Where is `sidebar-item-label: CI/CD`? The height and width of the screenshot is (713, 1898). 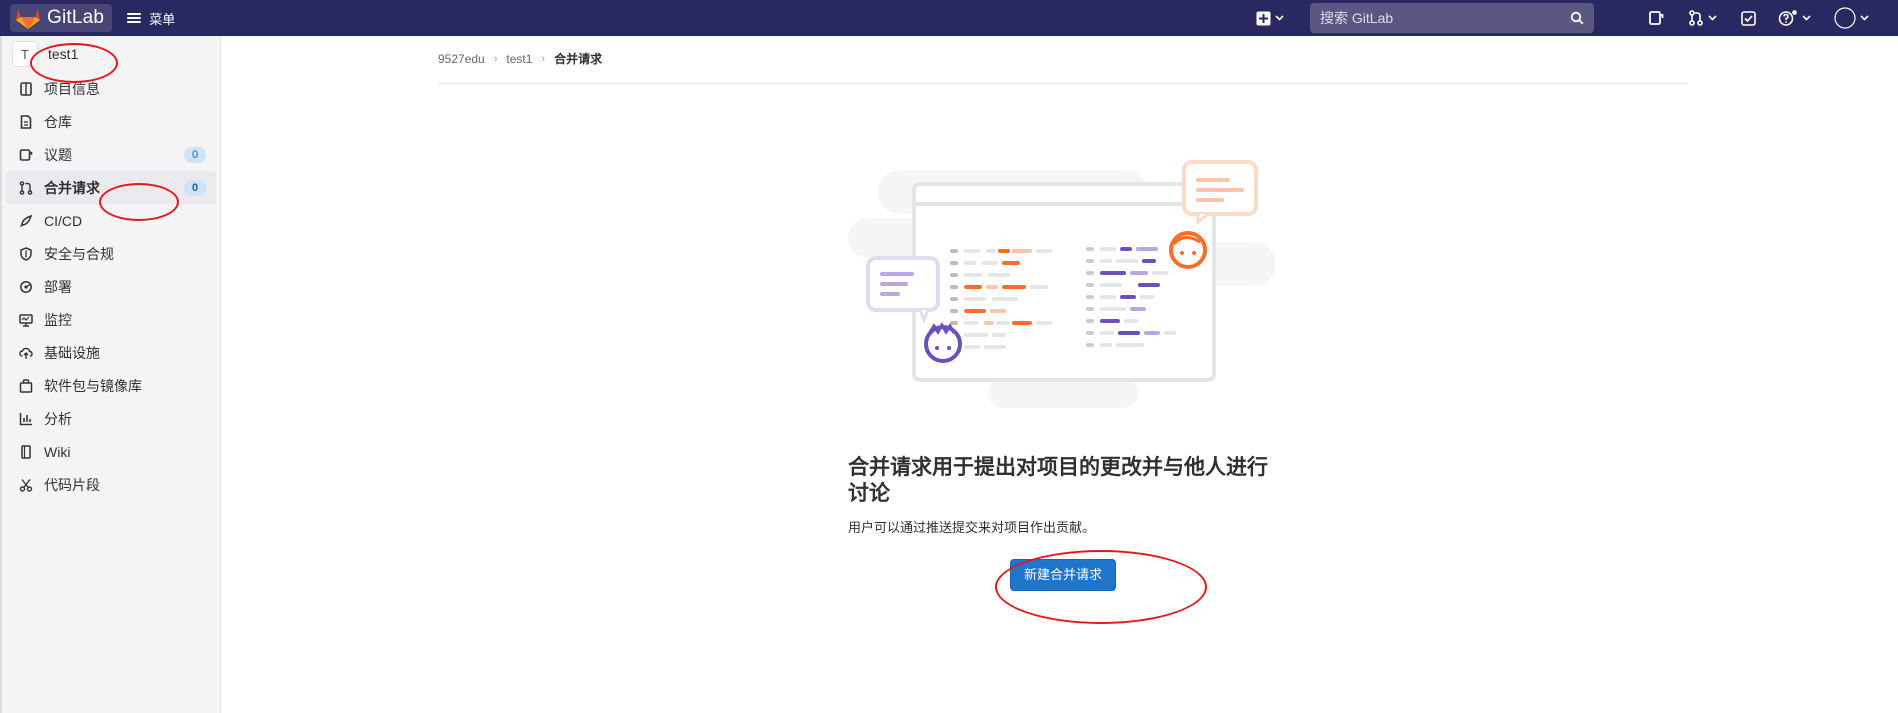
sidebar-item-label: CI/CD is located at coordinates (63, 220).